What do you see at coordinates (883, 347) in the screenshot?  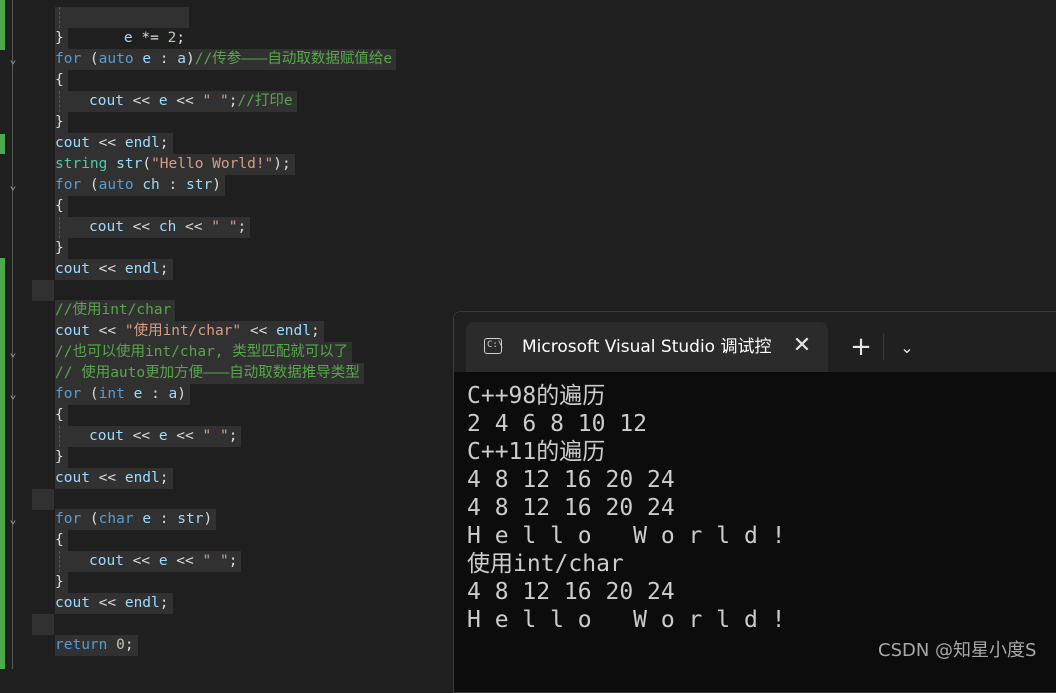 I see `separator` at bounding box center [883, 347].